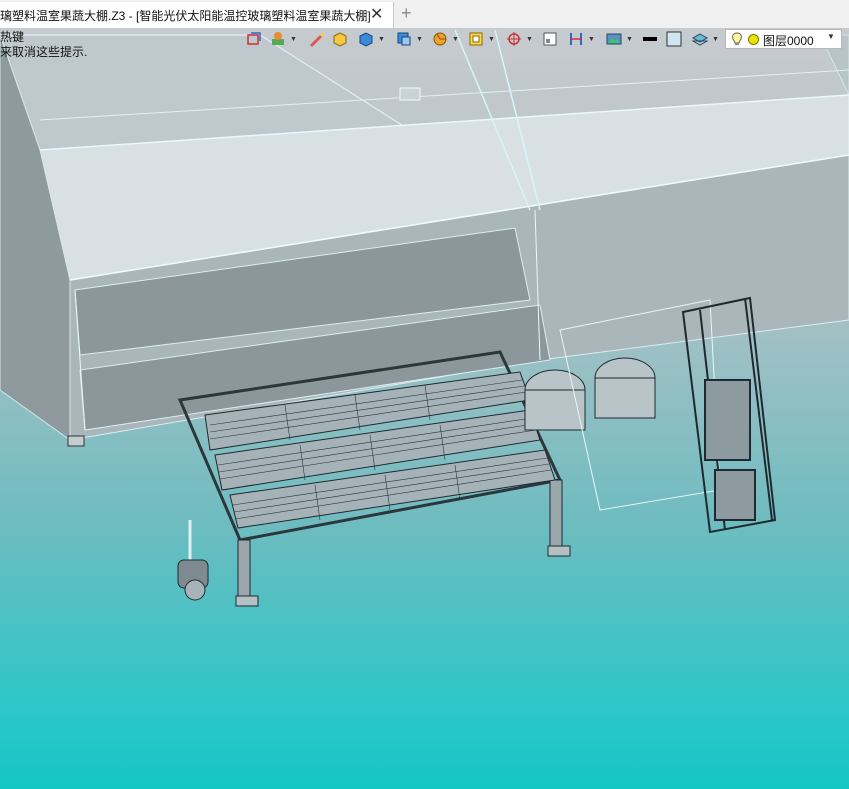  What do you see at coordinates (254, 39) in the screenshot?
I see `undo-view-icon` at bounding box center [254, 39].